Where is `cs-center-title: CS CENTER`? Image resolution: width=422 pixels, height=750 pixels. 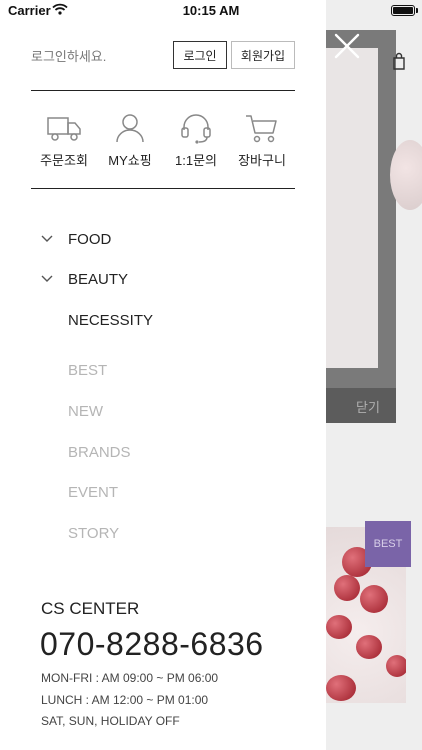
cs-center-title: CS CENTER is located at coordinates (90, 608).